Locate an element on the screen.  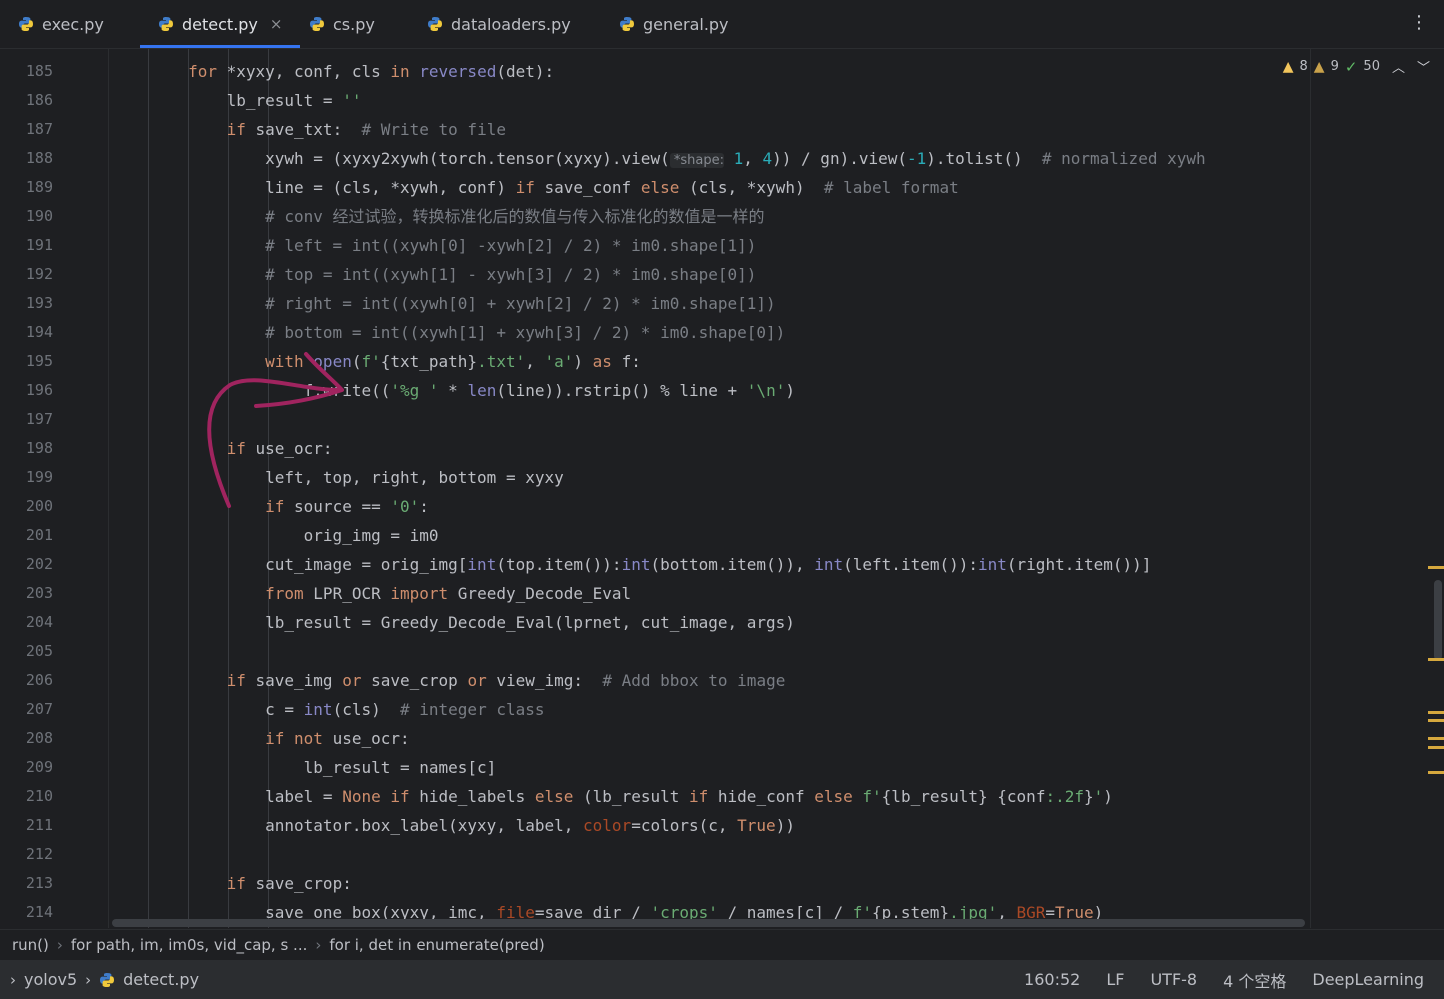
tab-dataloaders-py: dataloaders.py is located at coordinates (499, 24).